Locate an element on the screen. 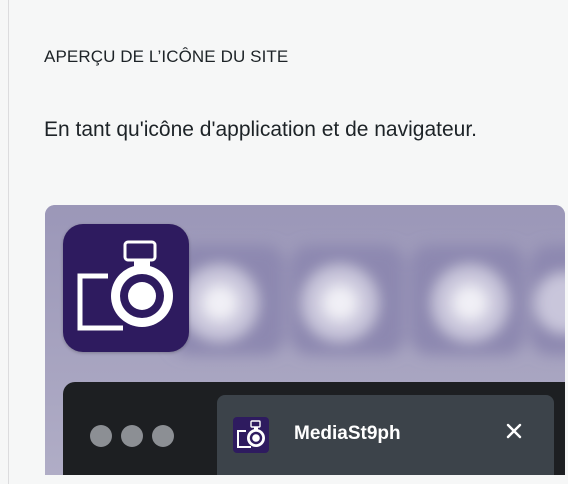 The height and width of the screenshot is (484, 568). favicon is located at coordinates (251, 435).